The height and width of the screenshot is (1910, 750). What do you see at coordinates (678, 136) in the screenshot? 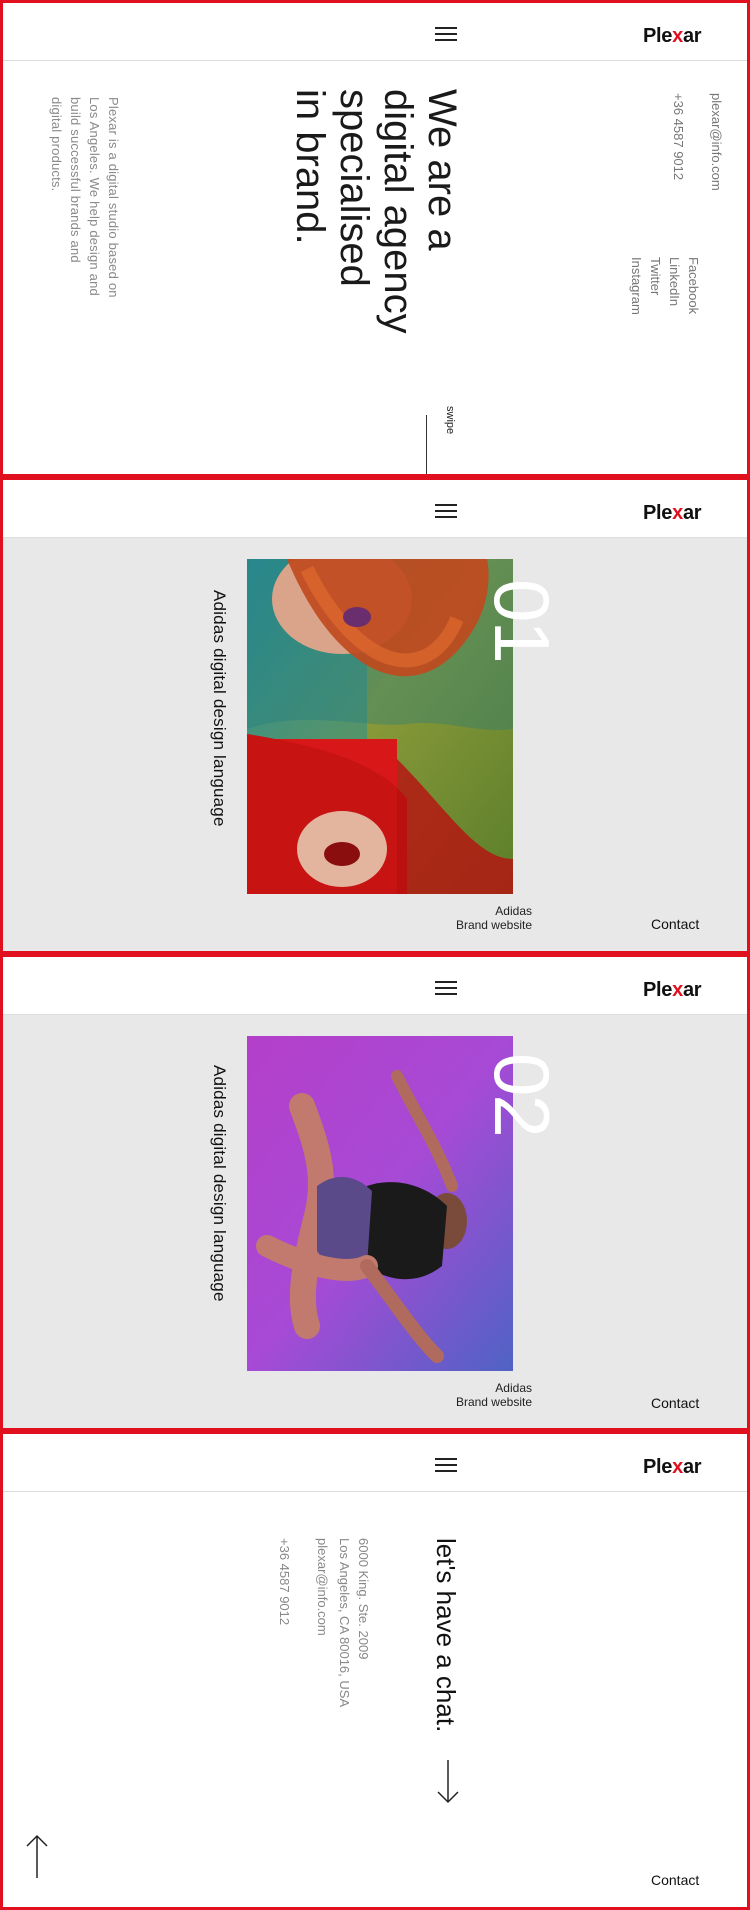
I see `hero-phone: +36 4587 9012` at bounding box center [678, 136].